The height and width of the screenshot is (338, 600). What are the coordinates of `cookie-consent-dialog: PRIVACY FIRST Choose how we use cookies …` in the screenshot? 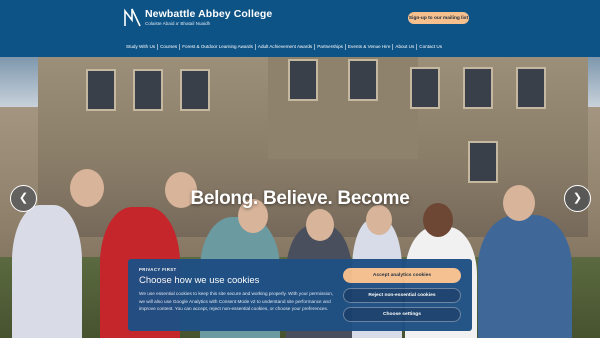 It's located at (300, 295).